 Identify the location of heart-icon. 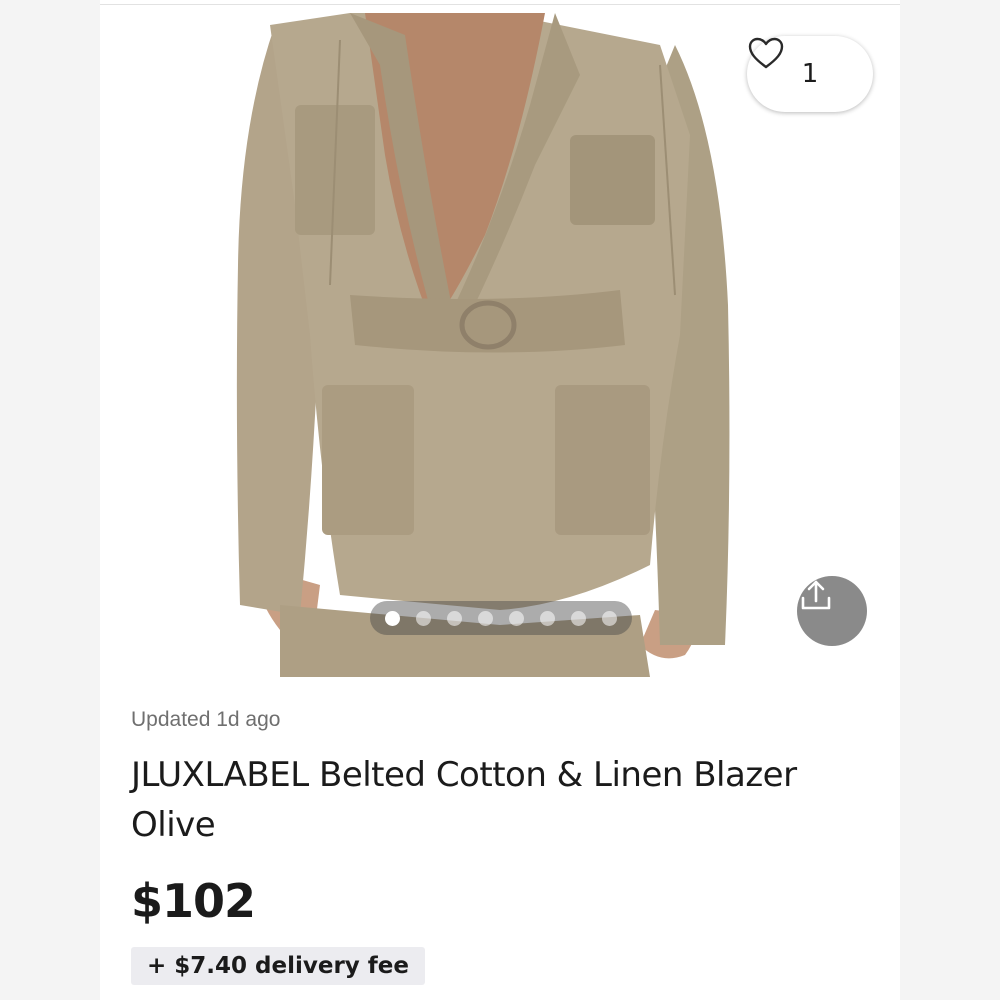
(766, 53).